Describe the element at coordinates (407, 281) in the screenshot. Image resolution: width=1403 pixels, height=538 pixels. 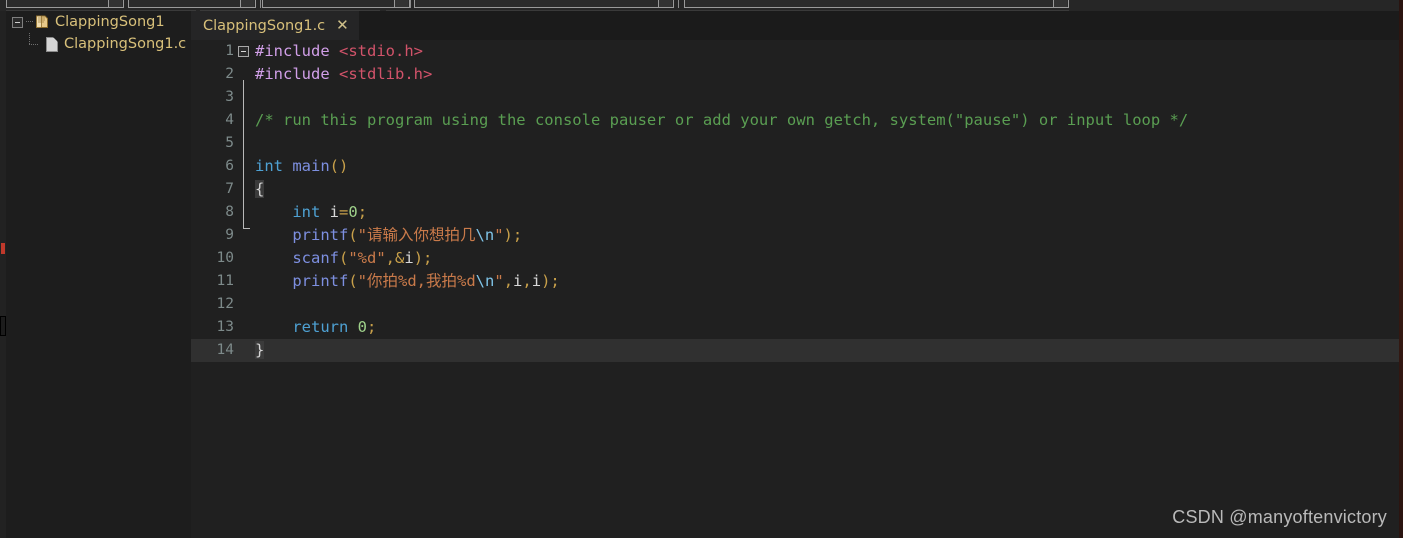
I see `code-content: printf("你拍%d,我拍%d\n",i,i);` at that location.